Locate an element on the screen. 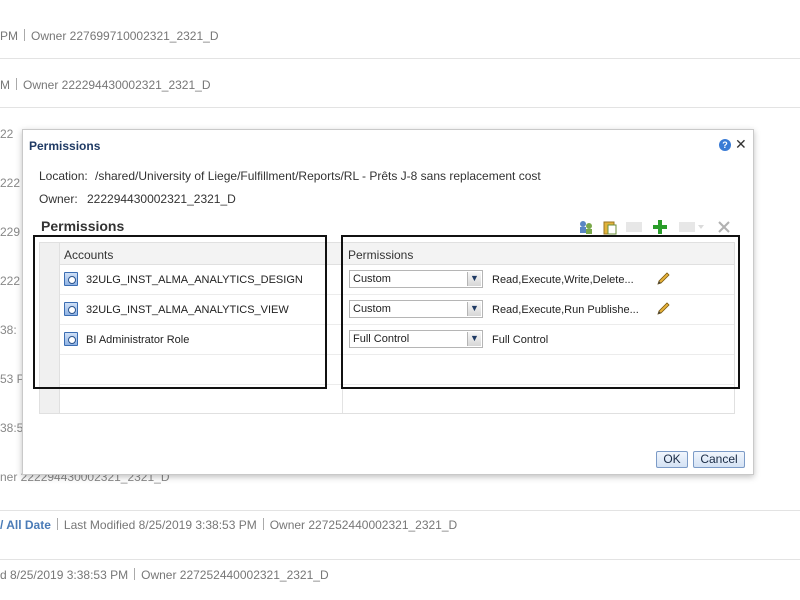 The width and height of the screenshot is (800, 600). accounts-highlight-box is located at coordinates (180, 312).